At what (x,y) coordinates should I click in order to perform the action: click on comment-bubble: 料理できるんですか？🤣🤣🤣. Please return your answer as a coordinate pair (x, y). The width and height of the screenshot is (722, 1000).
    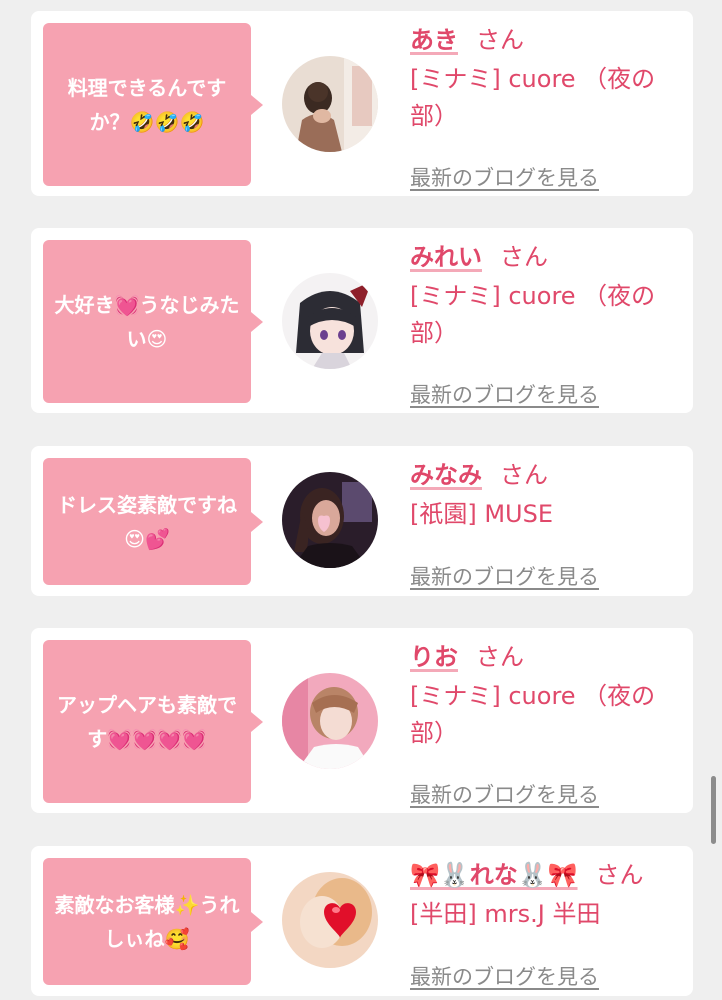
    Looking at the image, I should click on (153, 104).